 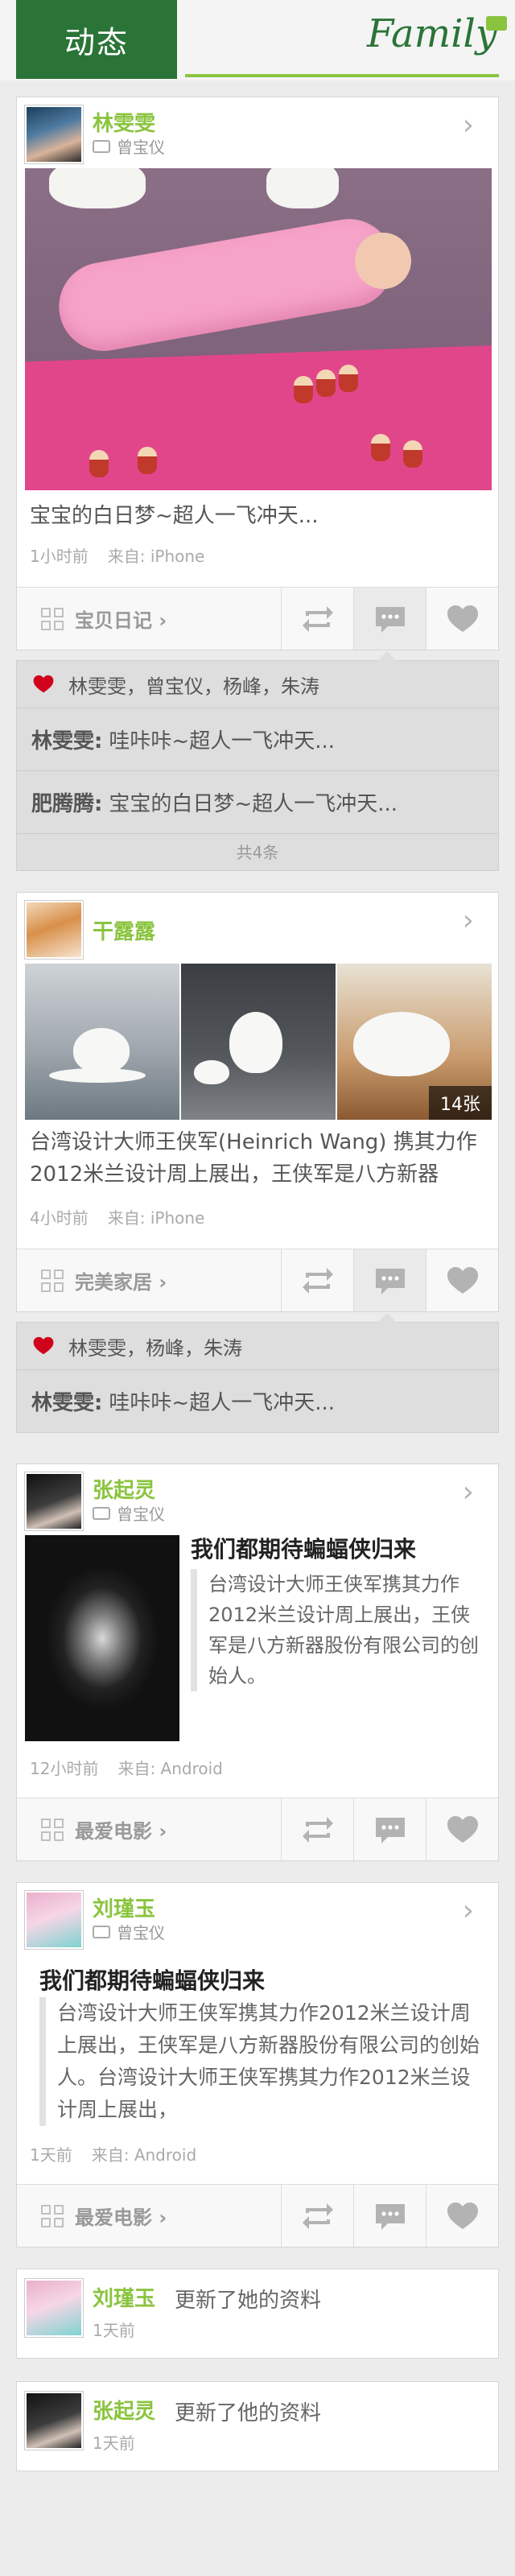 What do you see at coordinates (257, 1346) in the screenshot?
I see `likes-row: 林雯雯，杨峰，朱涛` at bounding box center [257, 1346].